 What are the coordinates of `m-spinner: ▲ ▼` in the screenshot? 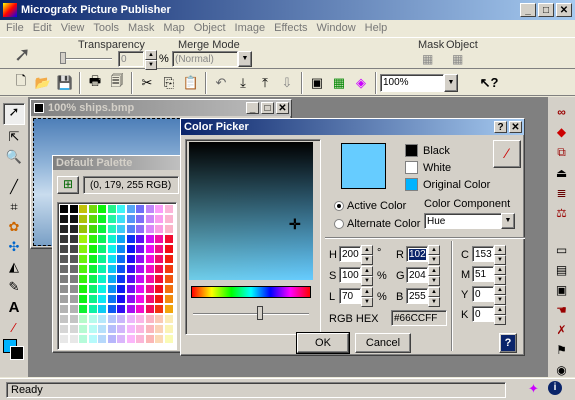 It's located at (500, 275).